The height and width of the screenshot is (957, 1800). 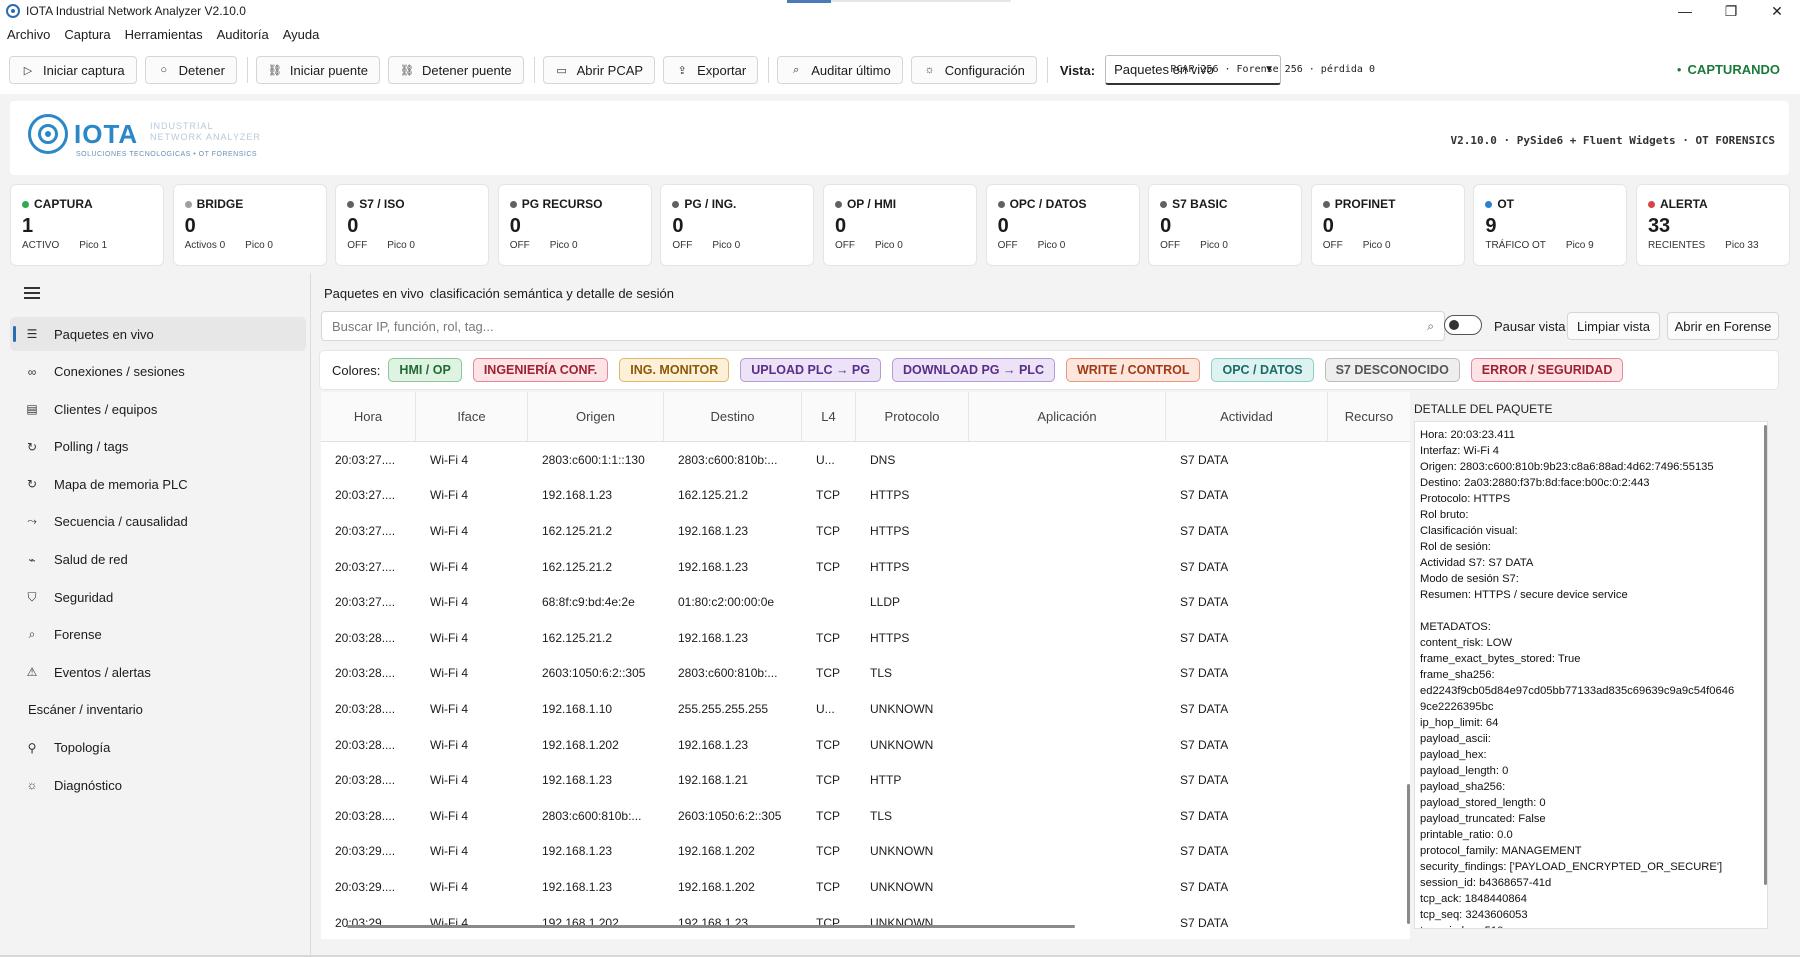 What do you see at coordinates (190, 70) in the screenshot?
I see `stop-button: ○ Detener` at bounding box center [190, 70].